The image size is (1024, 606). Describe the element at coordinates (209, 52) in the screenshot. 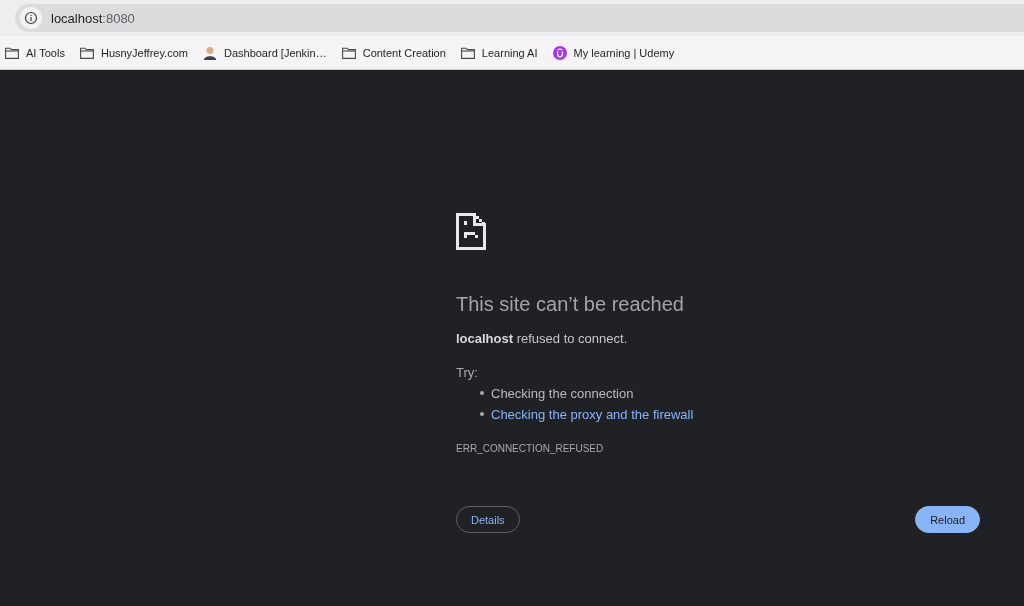

I see `avatar-icon` at that location.